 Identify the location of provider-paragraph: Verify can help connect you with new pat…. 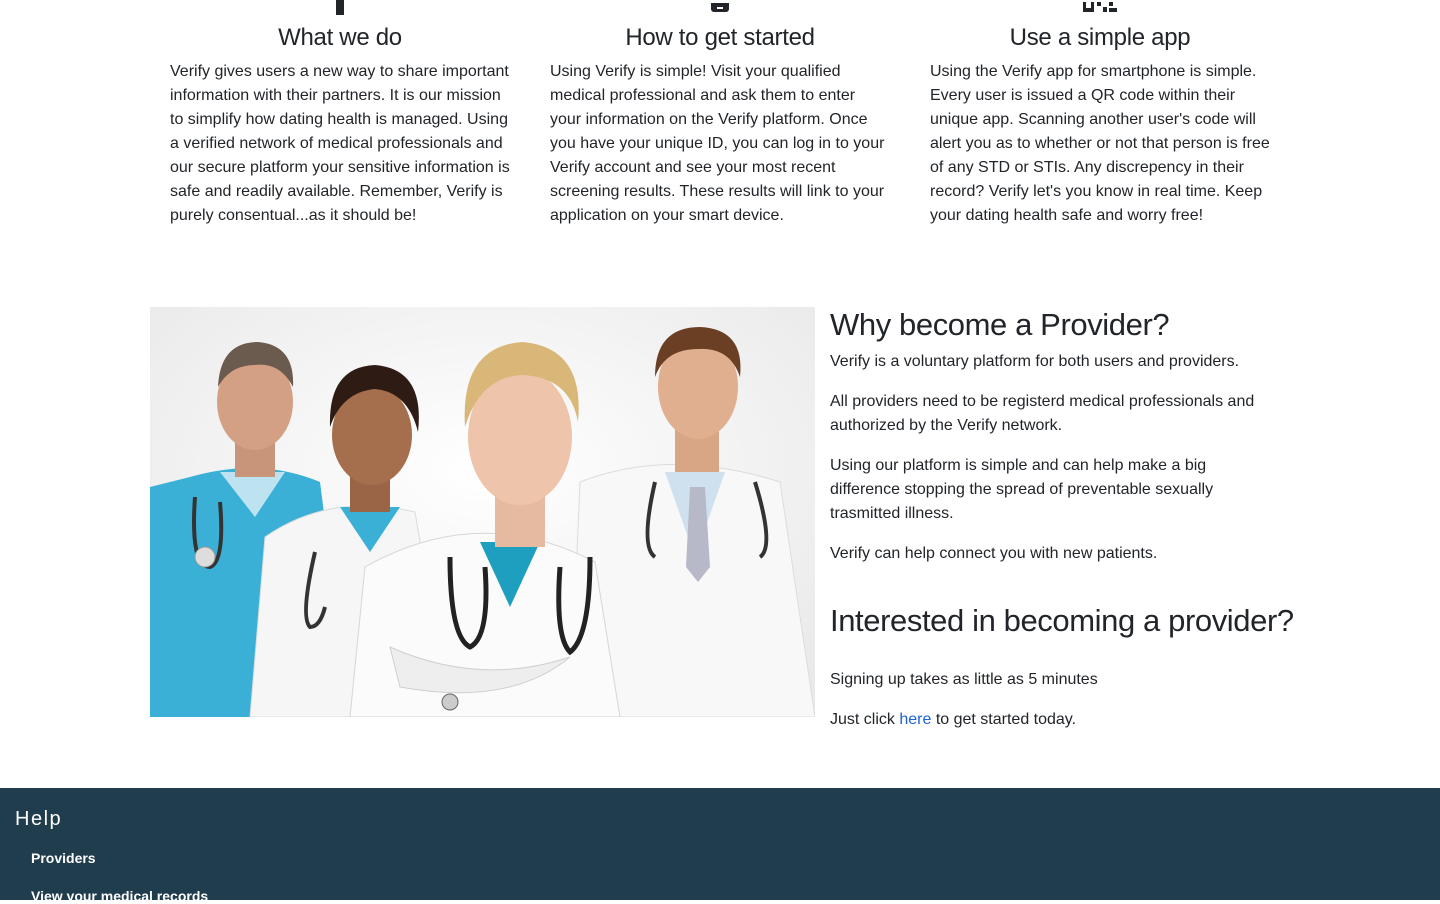
(994, 553).